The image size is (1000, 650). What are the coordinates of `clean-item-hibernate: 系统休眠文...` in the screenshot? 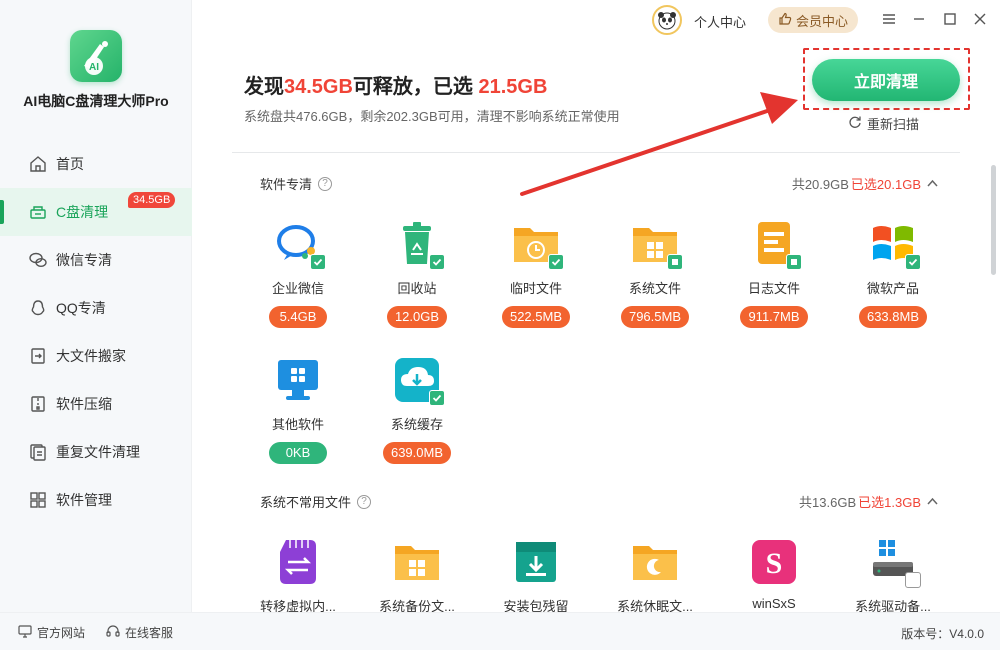 It's located at (655, 576).